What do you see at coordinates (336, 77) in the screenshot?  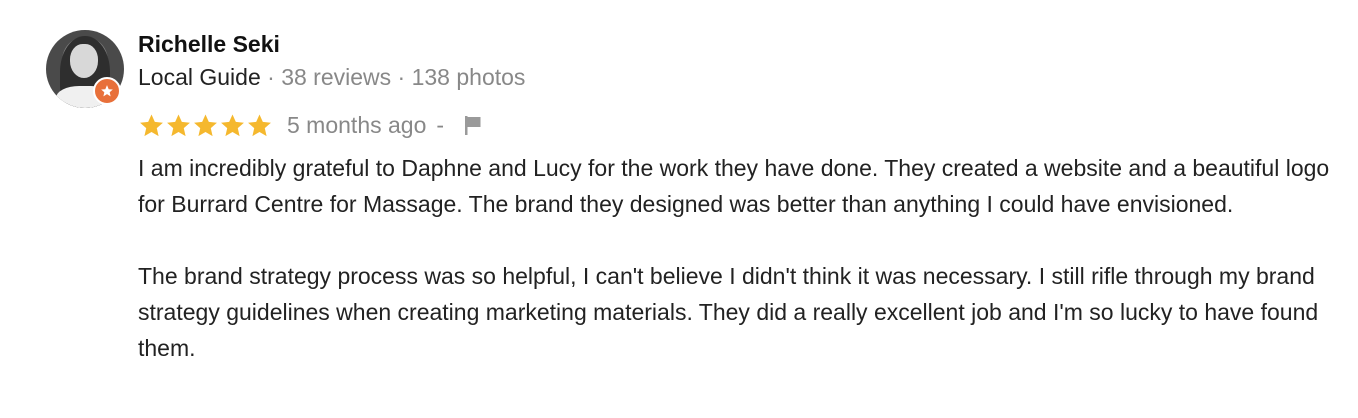 I see `reviews-count: 38 reviews` at bounding box center [336, 77].